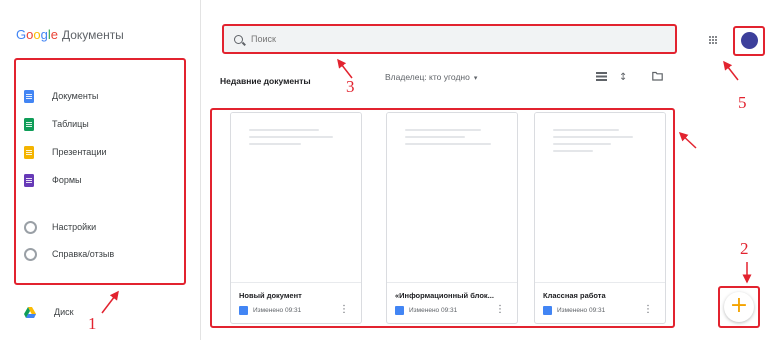 This screenshot has height=340, width=773. I want to click on sort-icon: ↕, so click(623, 76).